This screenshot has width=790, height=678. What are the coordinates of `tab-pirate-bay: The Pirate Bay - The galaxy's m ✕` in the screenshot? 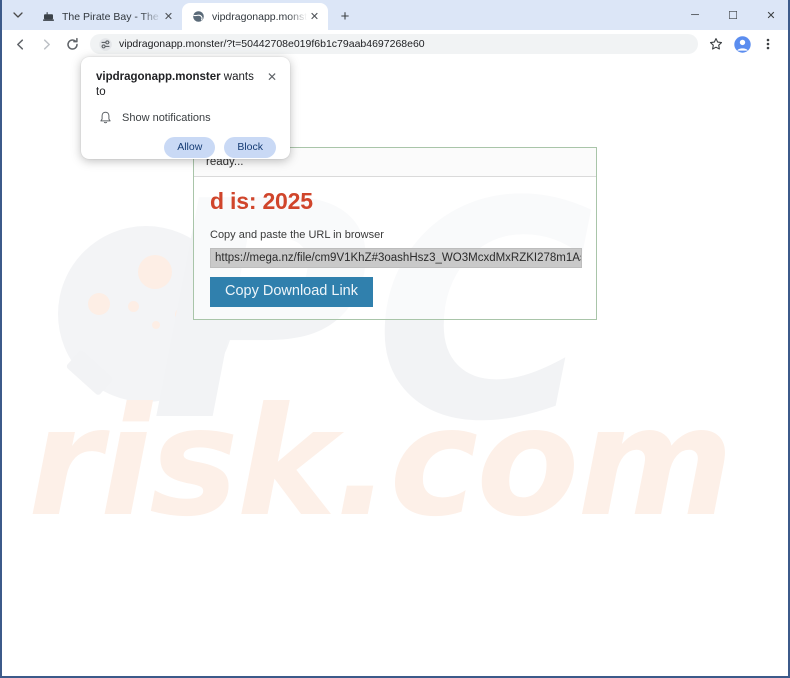 It's located at (107, 16).